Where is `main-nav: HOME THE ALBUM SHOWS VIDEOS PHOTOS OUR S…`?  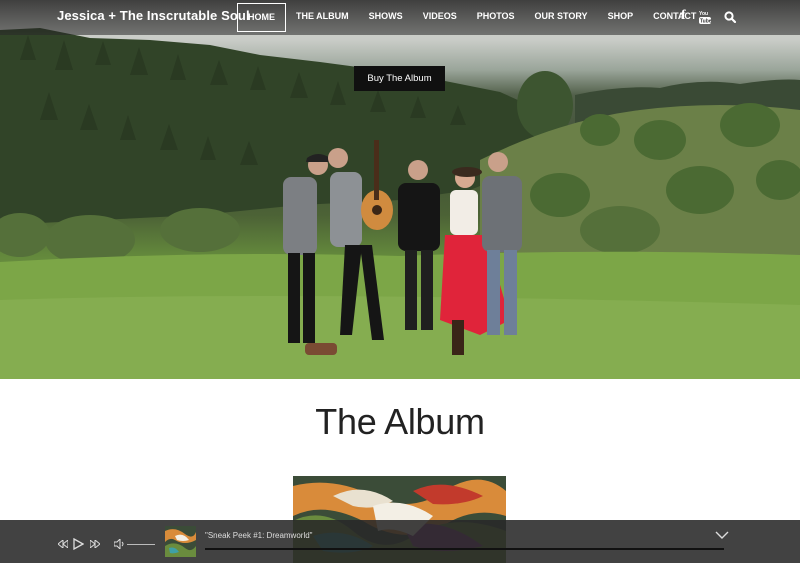
main-nav: HOME THE ALBUM SHOWS VIDEOS PHOTOS OUR S… is located at coordinates (471, 17).